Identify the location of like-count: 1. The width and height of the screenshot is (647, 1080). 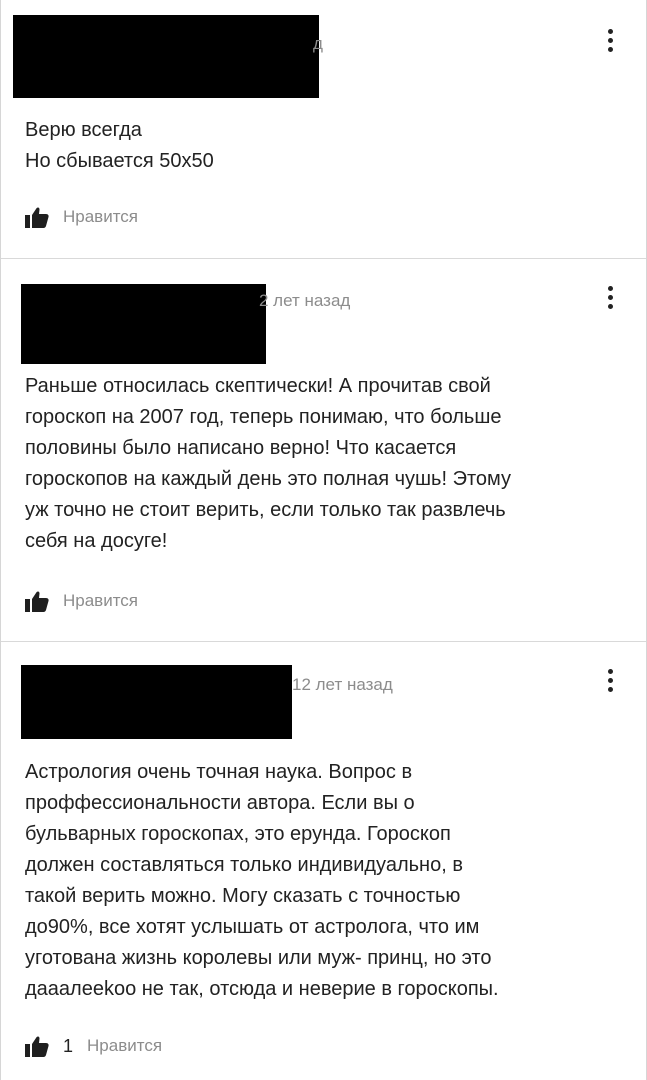
(68, 1045).